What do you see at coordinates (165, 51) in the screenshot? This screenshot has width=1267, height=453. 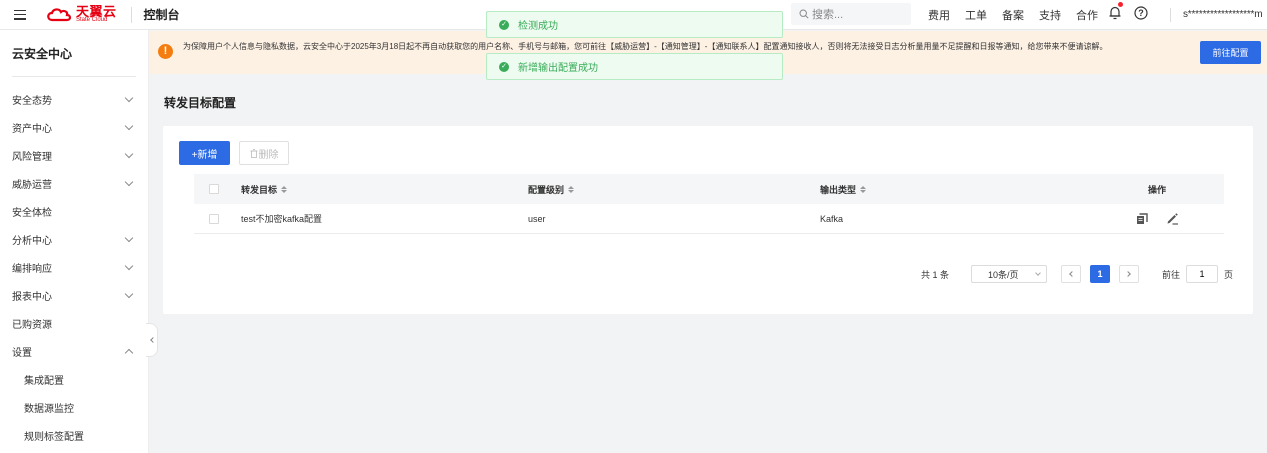 I see `warning-icon: !` at bounding box center [165, 51].